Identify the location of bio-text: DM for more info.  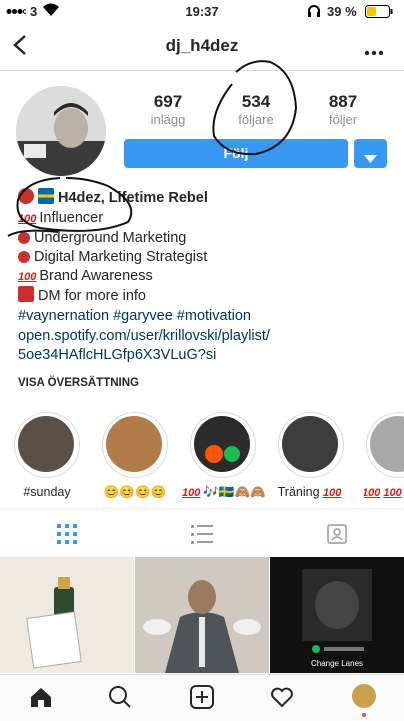
(92, 296).